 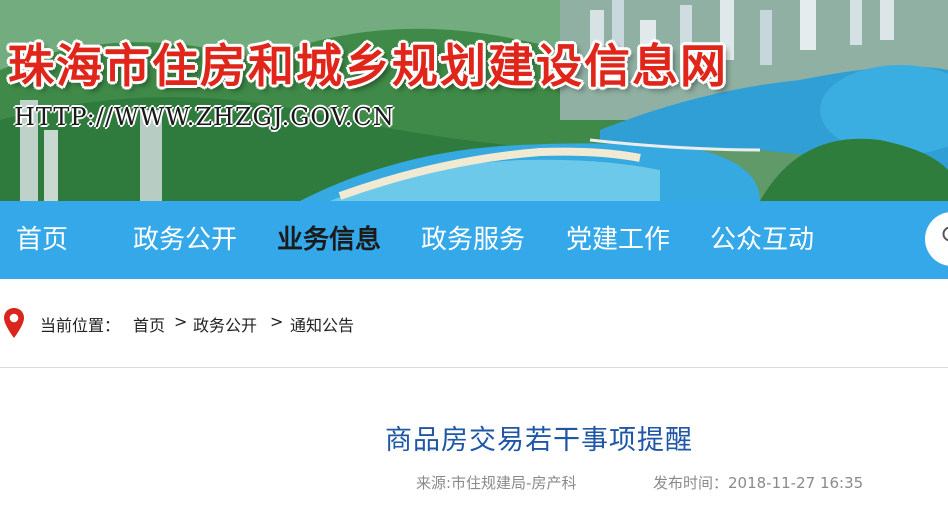 What do you see at coordinates (14, 323) in the screenshot?
I see `location-pin-icon` at bounding box center [14, 323].